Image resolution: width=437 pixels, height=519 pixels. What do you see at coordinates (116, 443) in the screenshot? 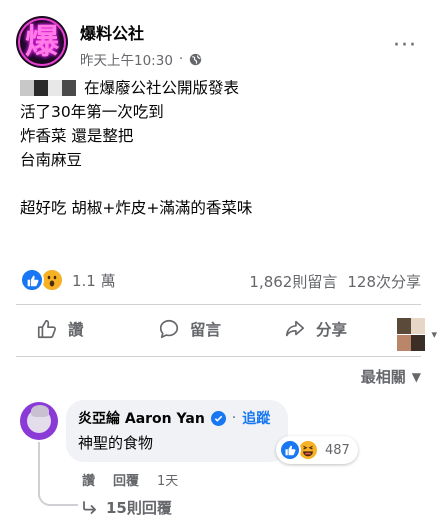
I see `comment-text: 神聖的食物` at bounding box center [116, 443].